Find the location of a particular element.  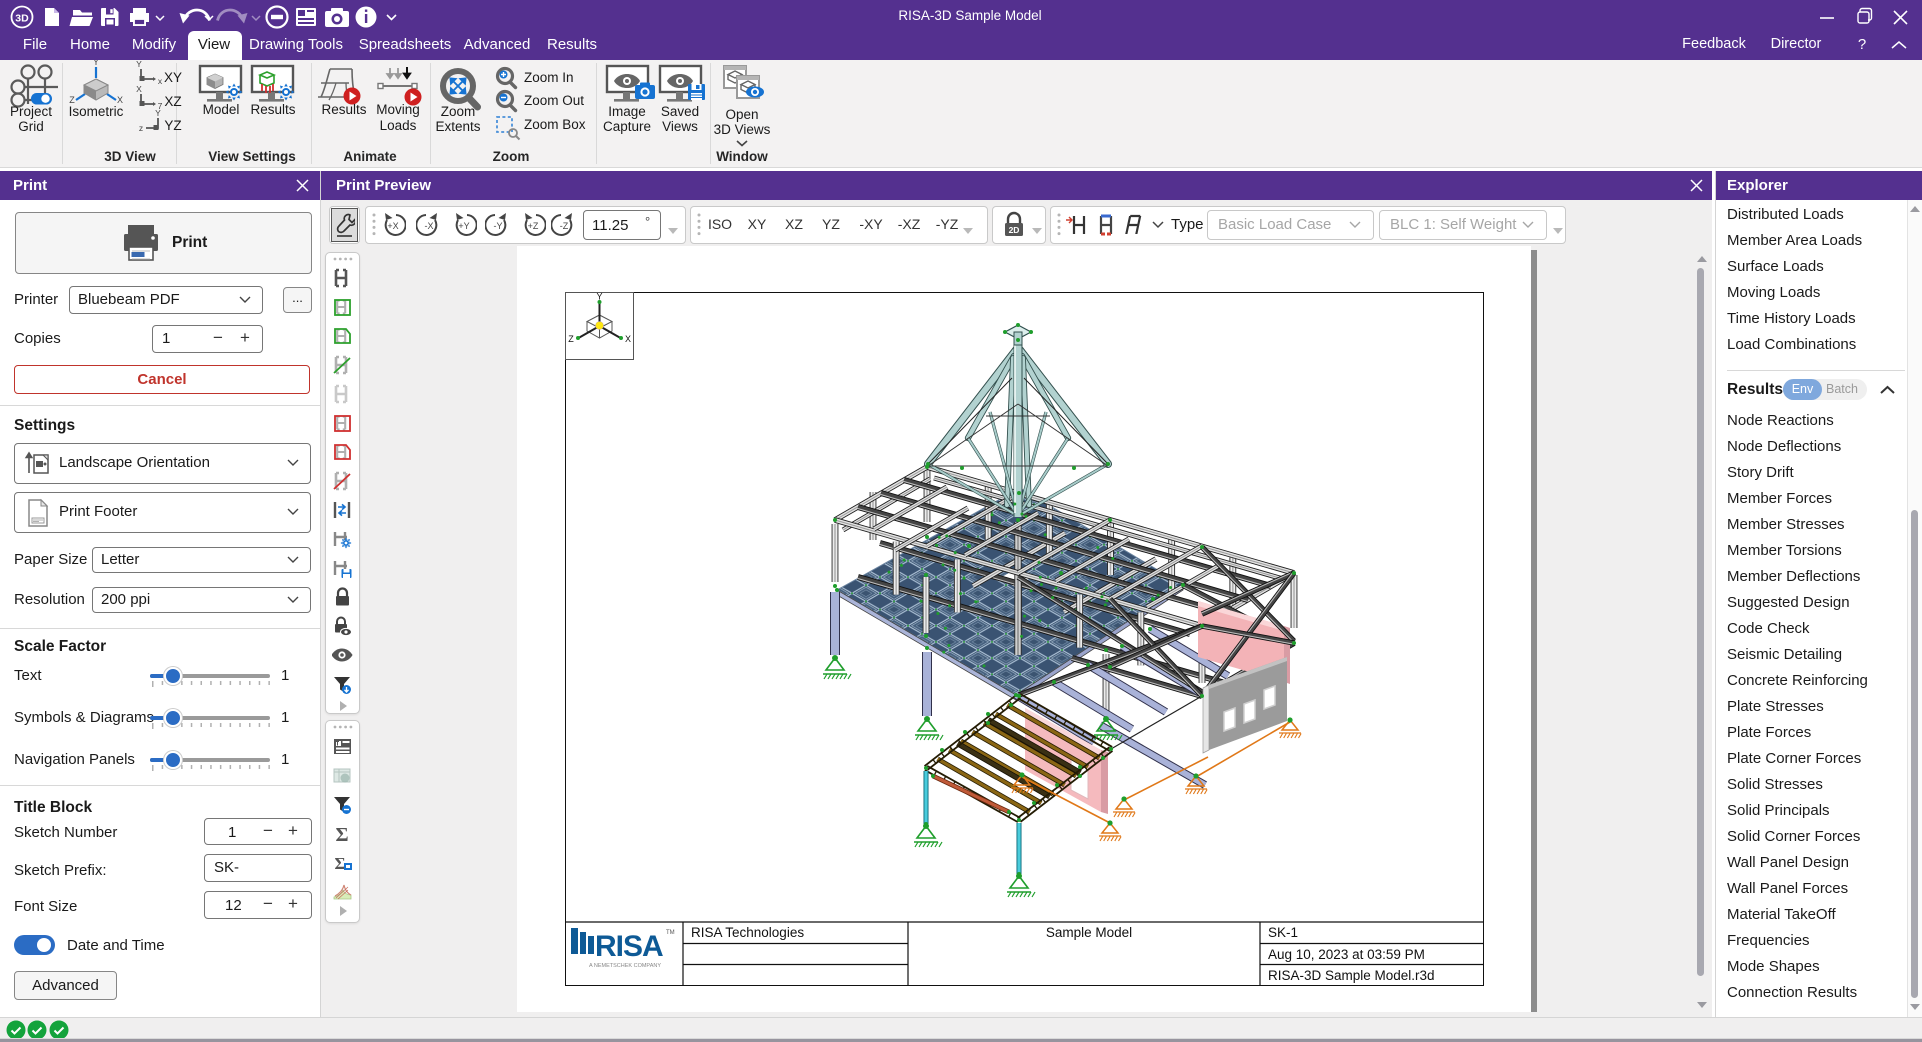

svg-text: -Y is located at coordinates (498, 226).